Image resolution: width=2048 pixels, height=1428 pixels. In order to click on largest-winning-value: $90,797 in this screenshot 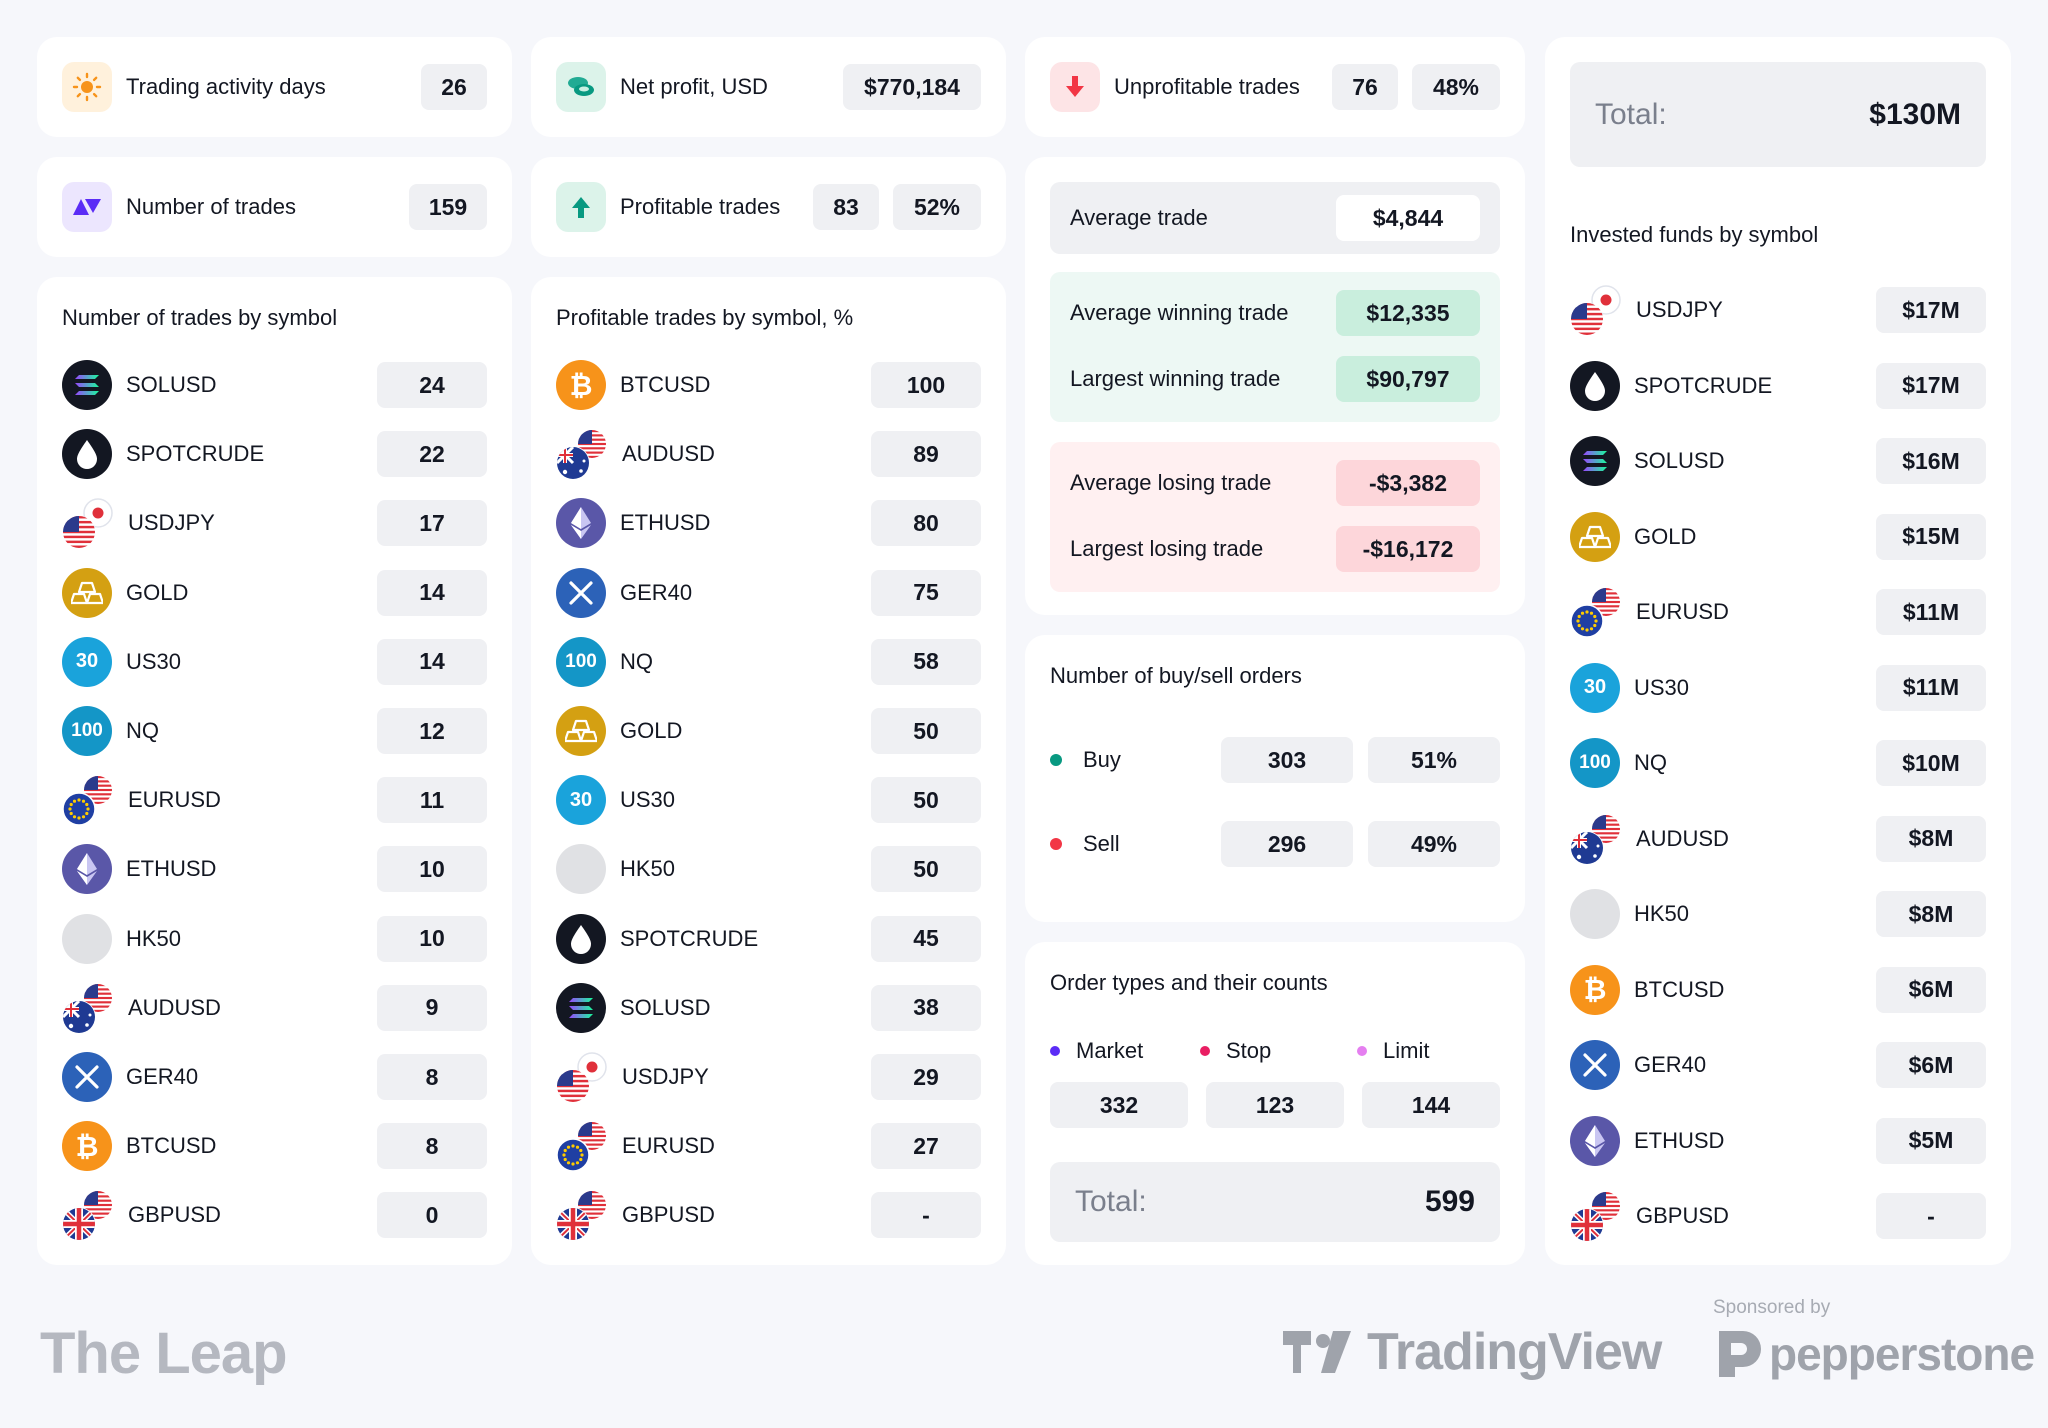, I will do `click(1408, 379)`.